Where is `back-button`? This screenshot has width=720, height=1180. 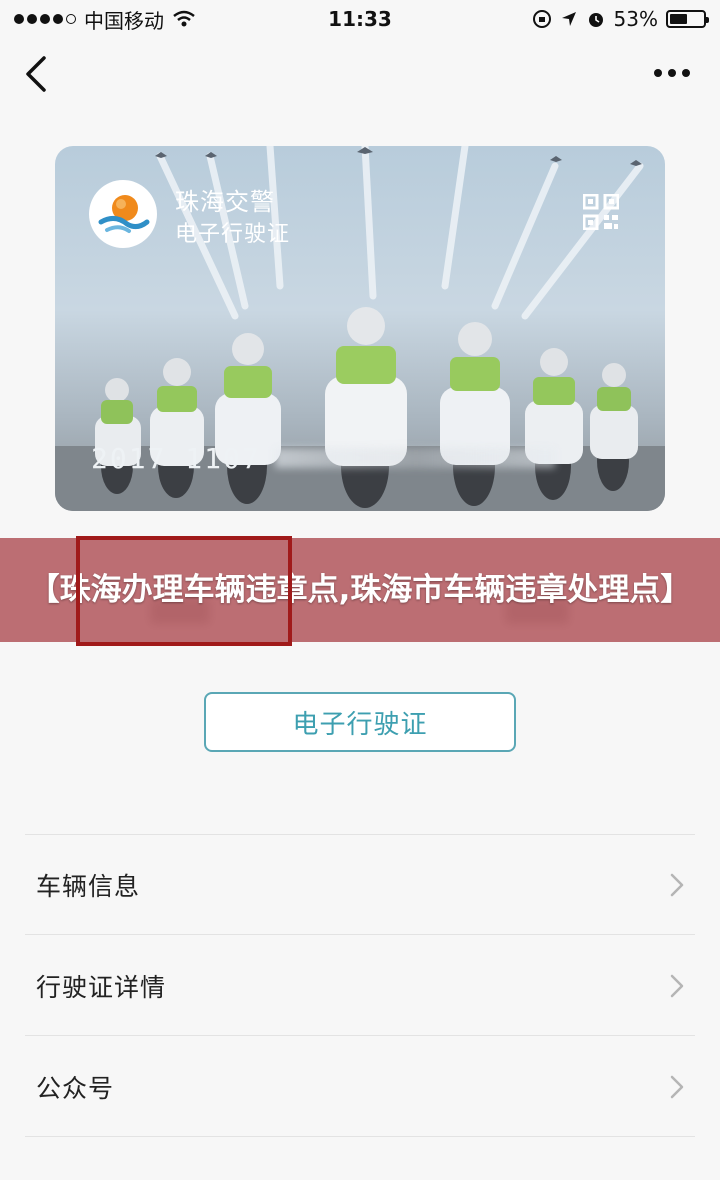 back-button is located at coordinates (38, 74).